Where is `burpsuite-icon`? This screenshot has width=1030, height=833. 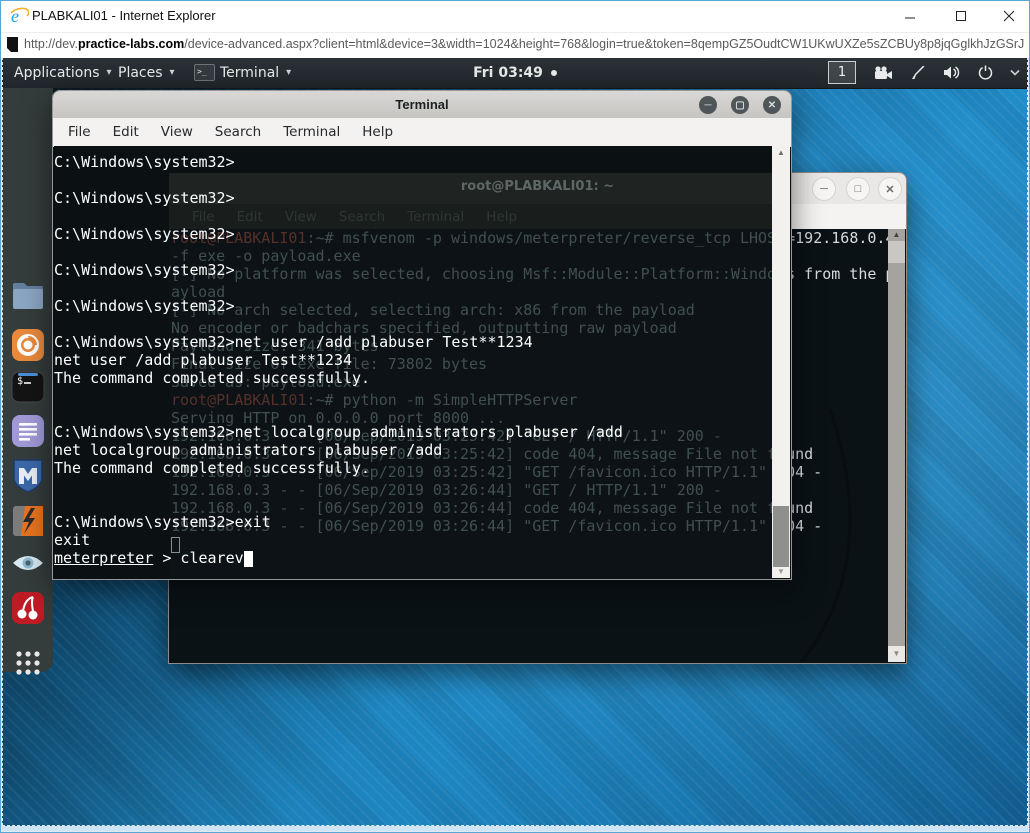
burpsuite-icon is located at coordinates (28, 521).